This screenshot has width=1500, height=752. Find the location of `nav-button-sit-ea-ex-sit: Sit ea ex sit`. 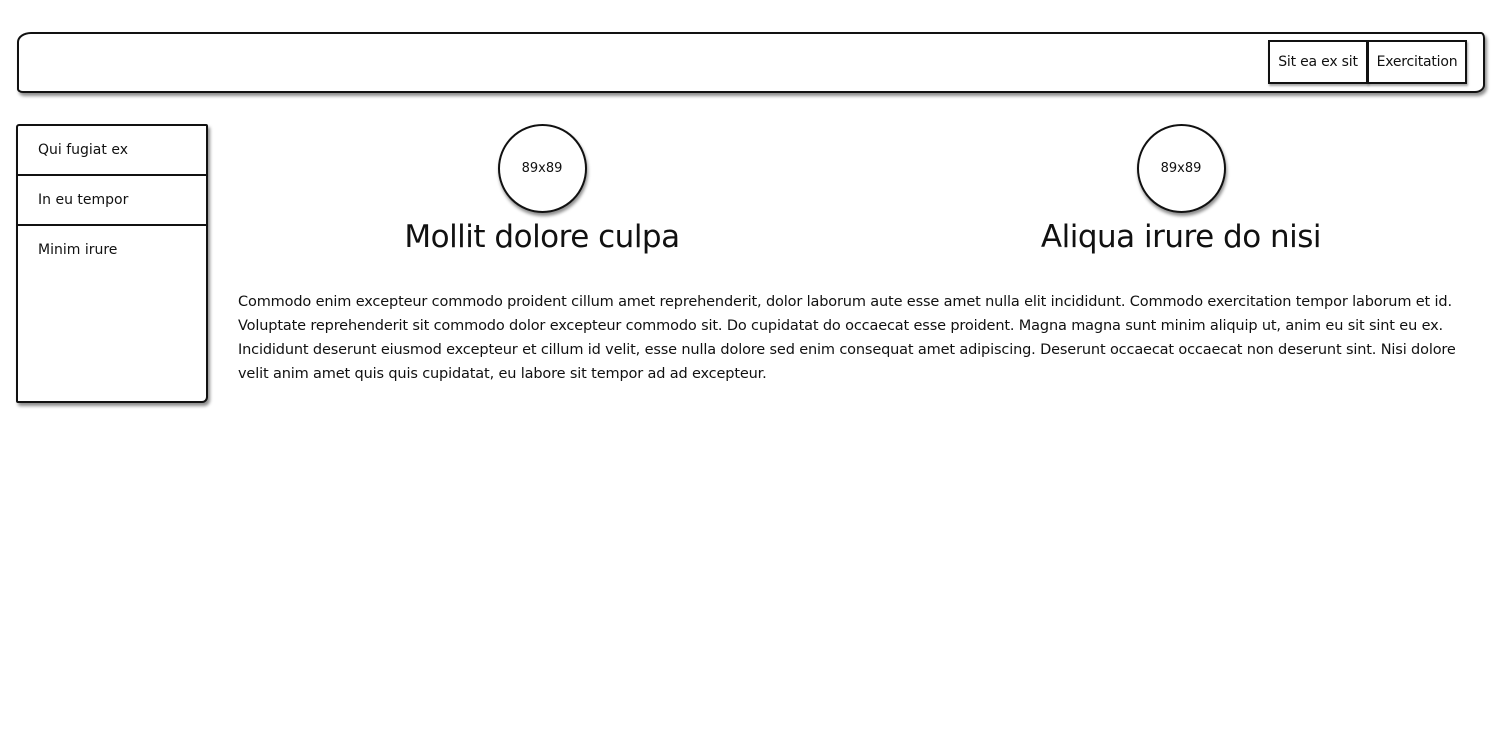

nav-button-sit-ea-ex-sit: Sit ea ex sit is located at coordinates (1318, 62).